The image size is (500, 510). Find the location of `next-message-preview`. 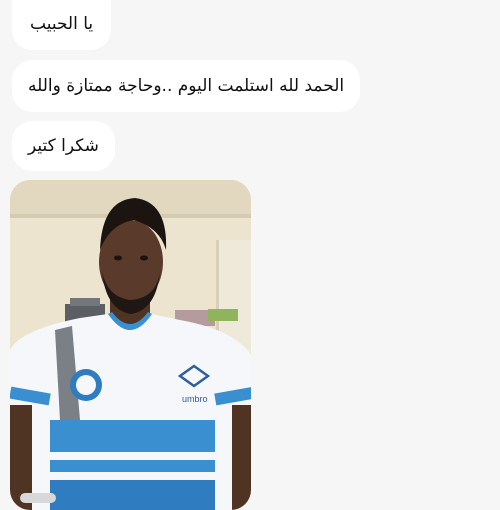

next-message-preview is located at coordinates (38, 498).